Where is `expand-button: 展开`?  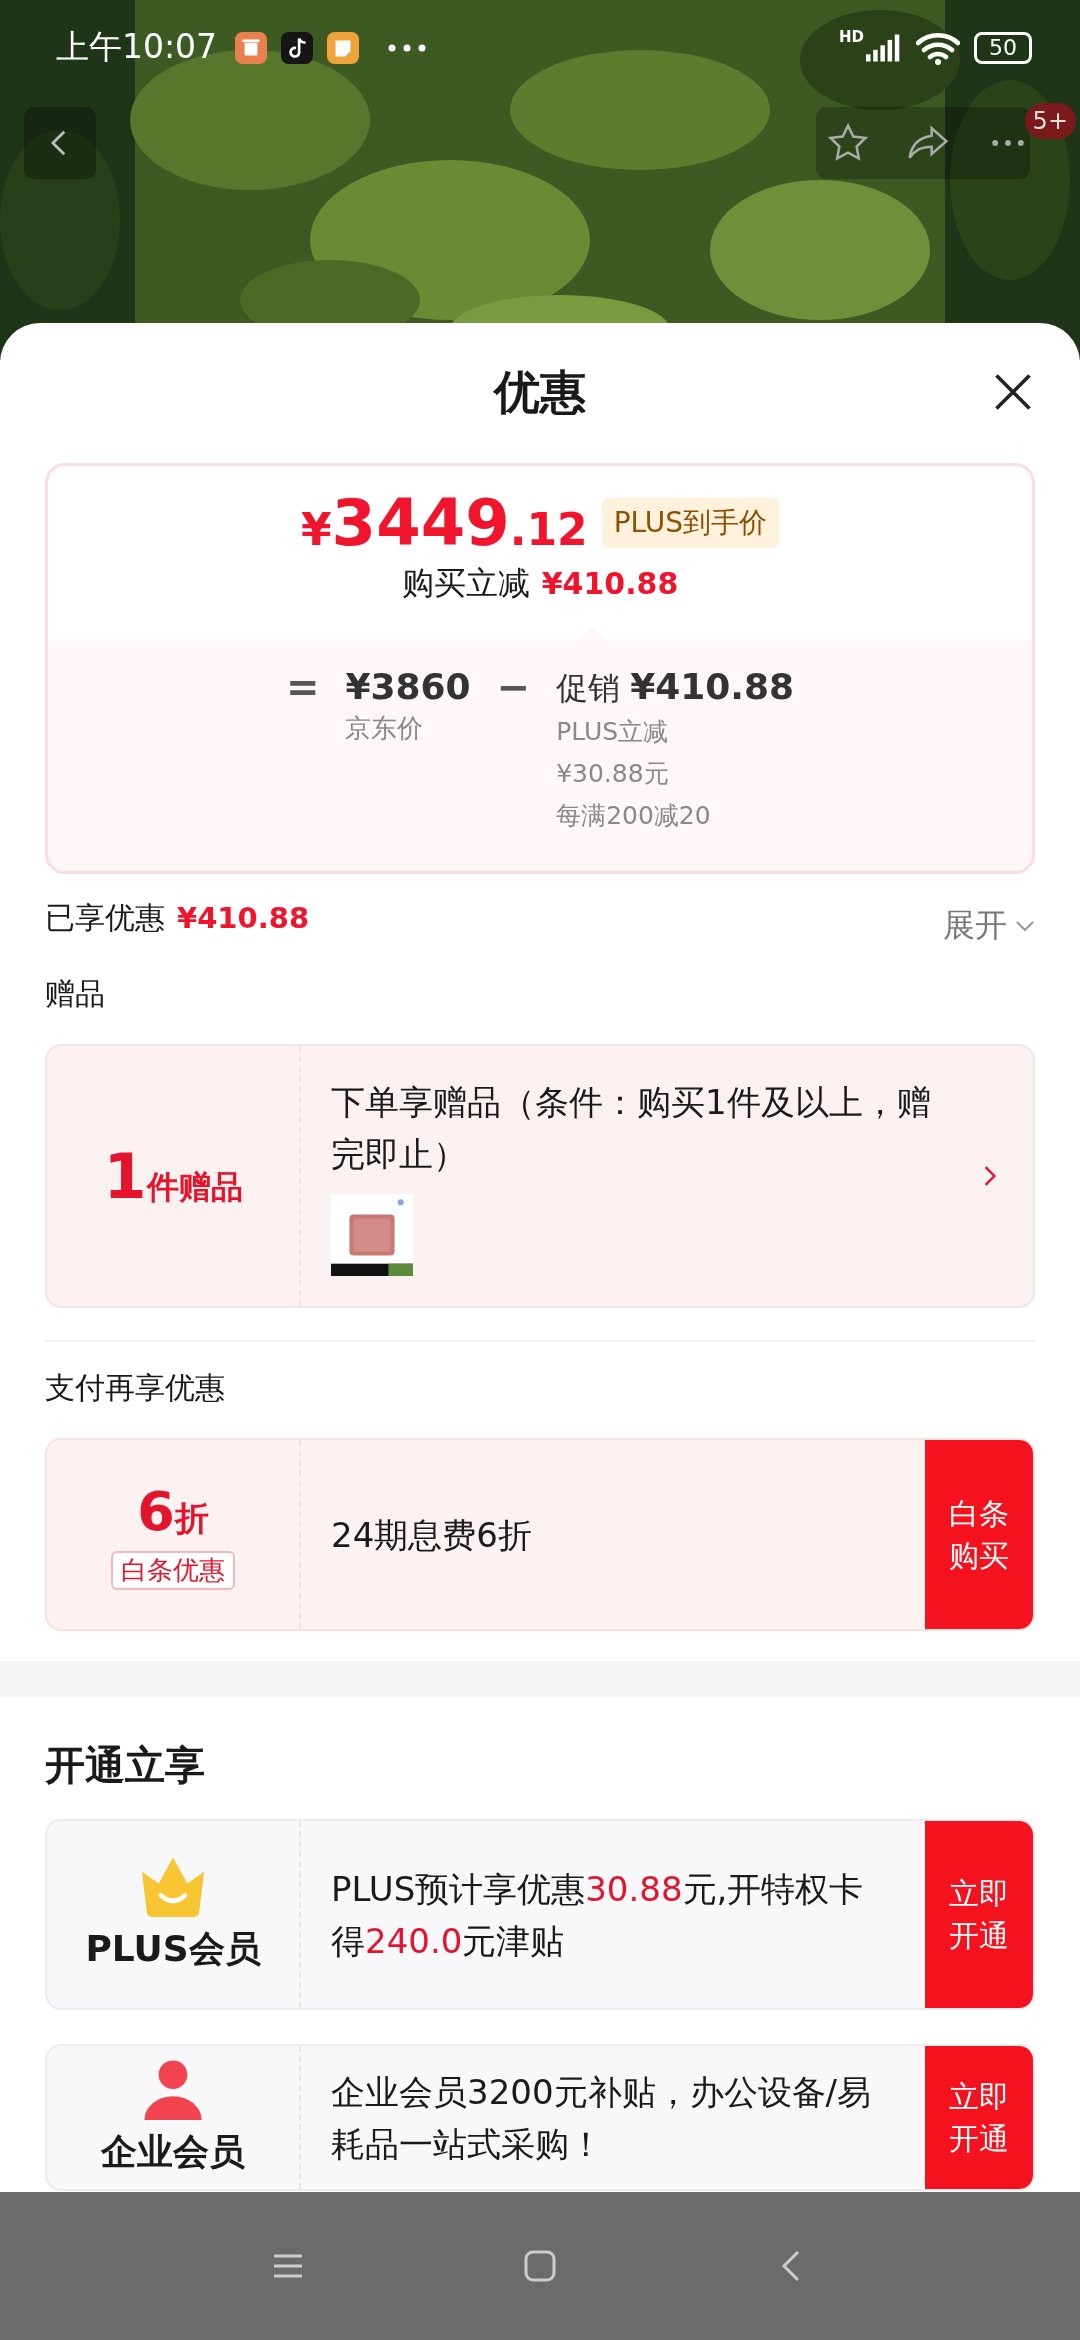 expand-button: 展开 is located at coordinates (989, 926).